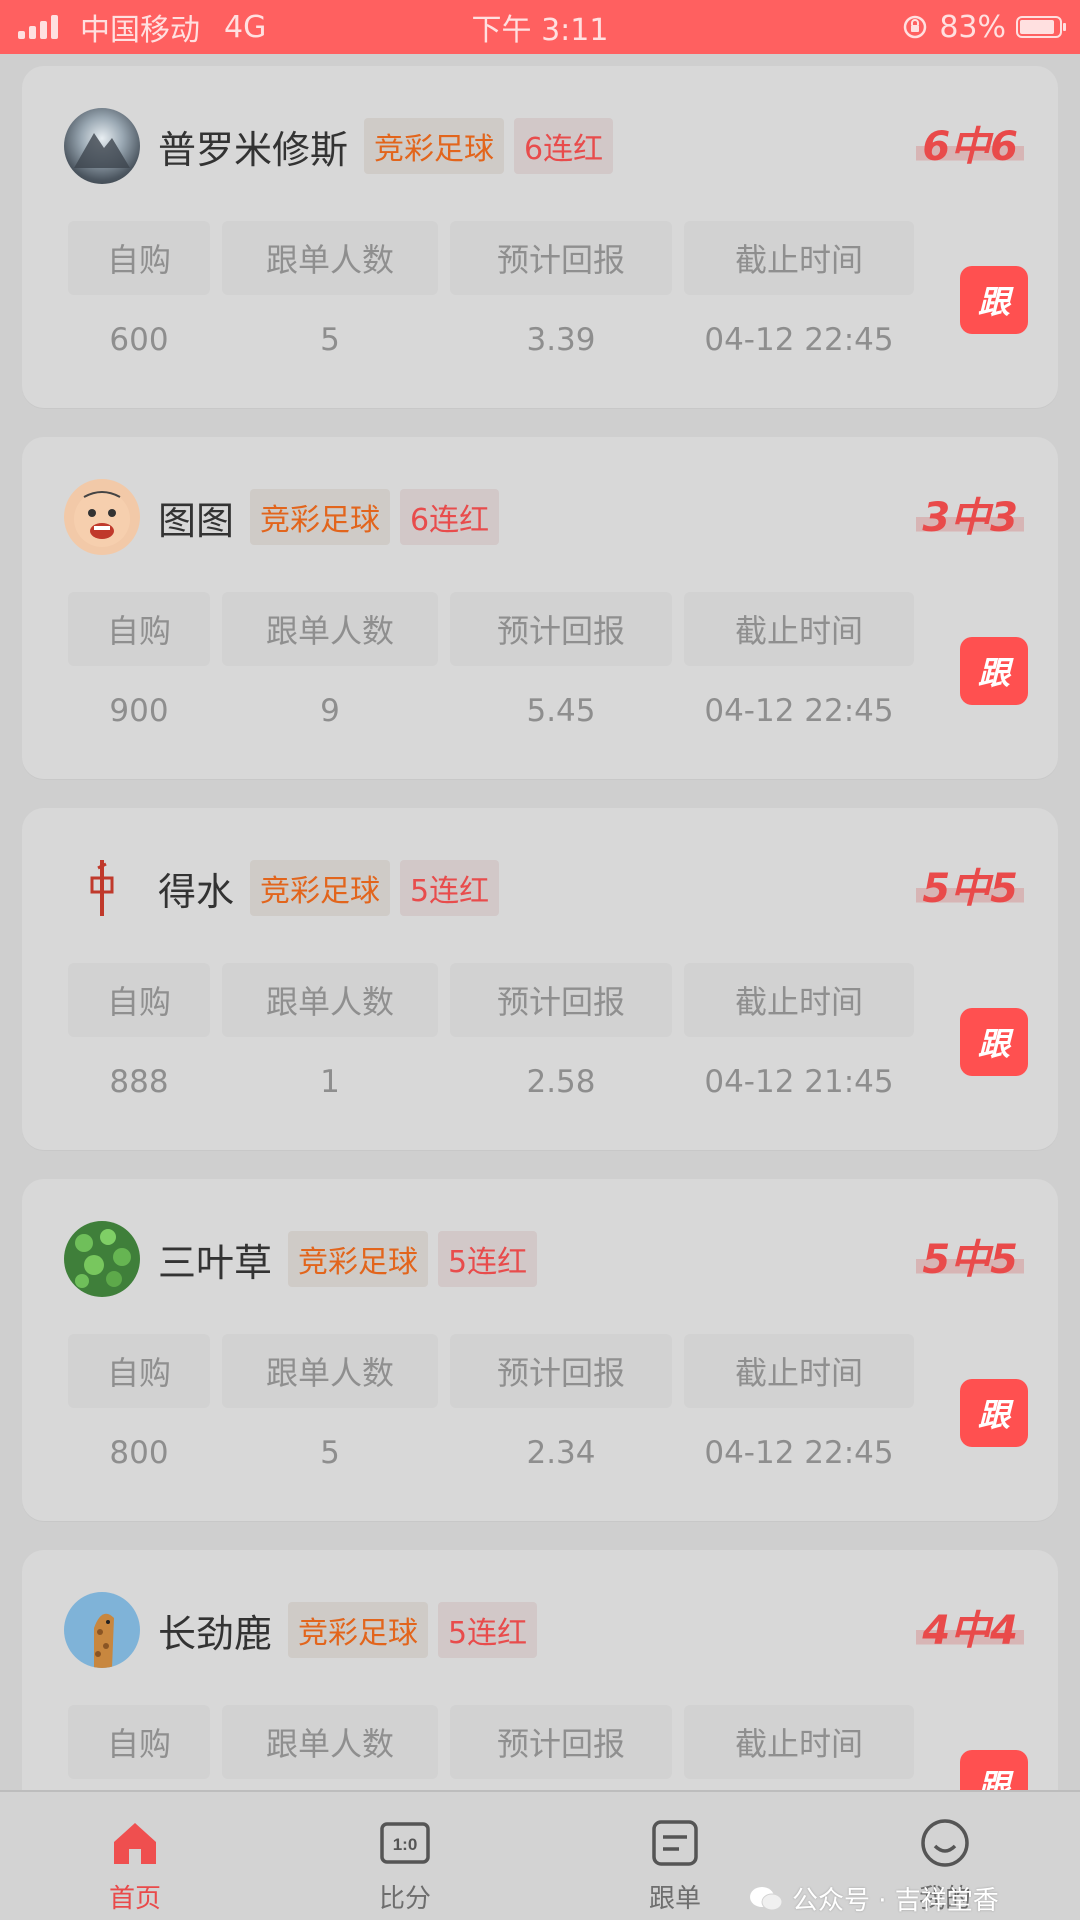 The height and width of the screenshot is (1920, 1080). I want to click on tipster-name: 普罗米修斯, so click(253, 146).